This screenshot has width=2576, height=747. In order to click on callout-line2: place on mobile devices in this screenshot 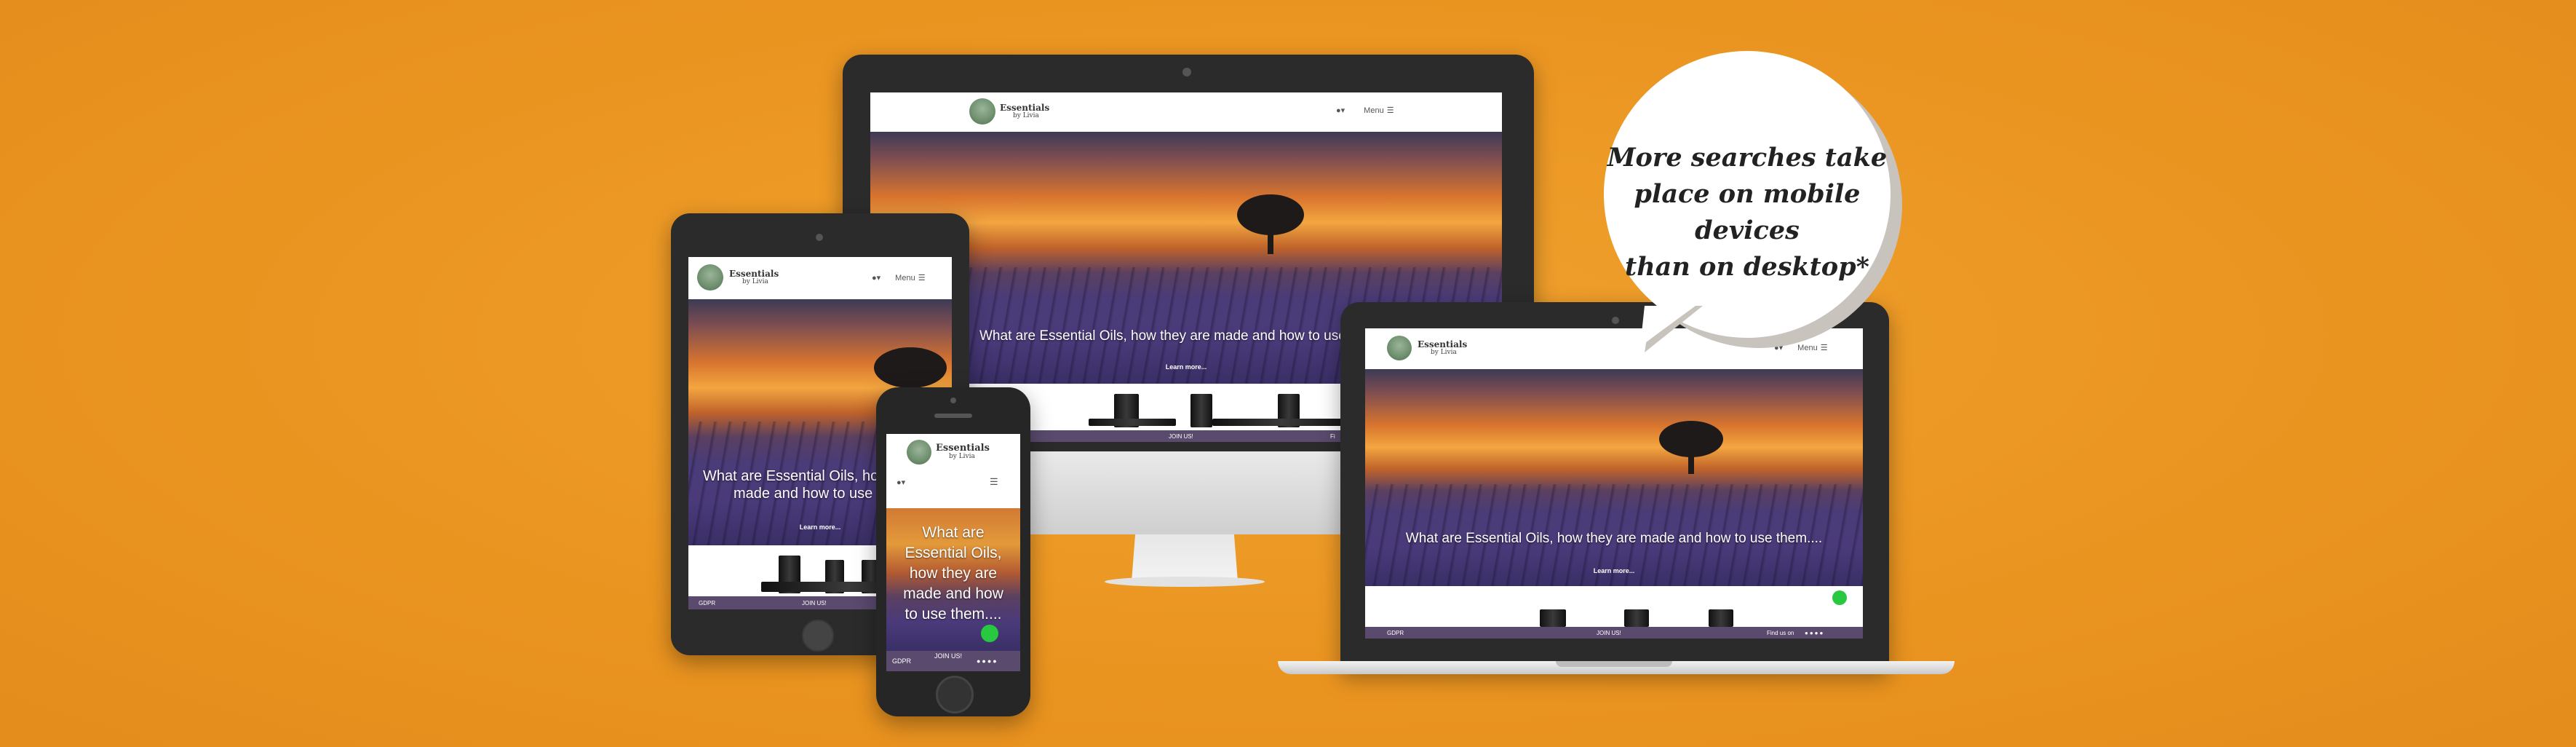, I will do `click(1747, 212)`.